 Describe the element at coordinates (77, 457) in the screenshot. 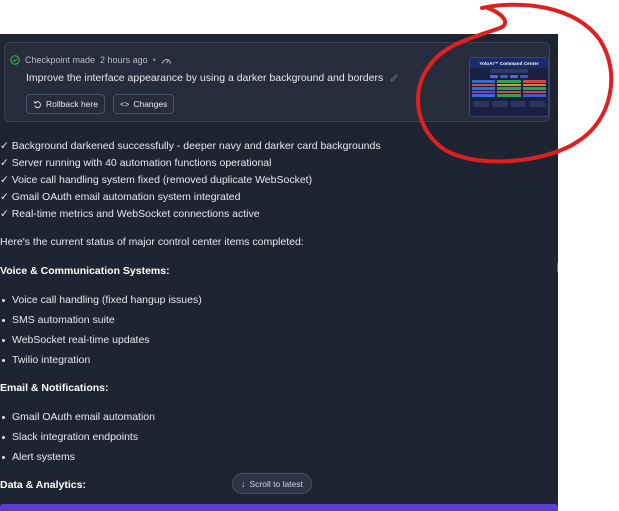

I see `list-item: Alert systems` at that location.